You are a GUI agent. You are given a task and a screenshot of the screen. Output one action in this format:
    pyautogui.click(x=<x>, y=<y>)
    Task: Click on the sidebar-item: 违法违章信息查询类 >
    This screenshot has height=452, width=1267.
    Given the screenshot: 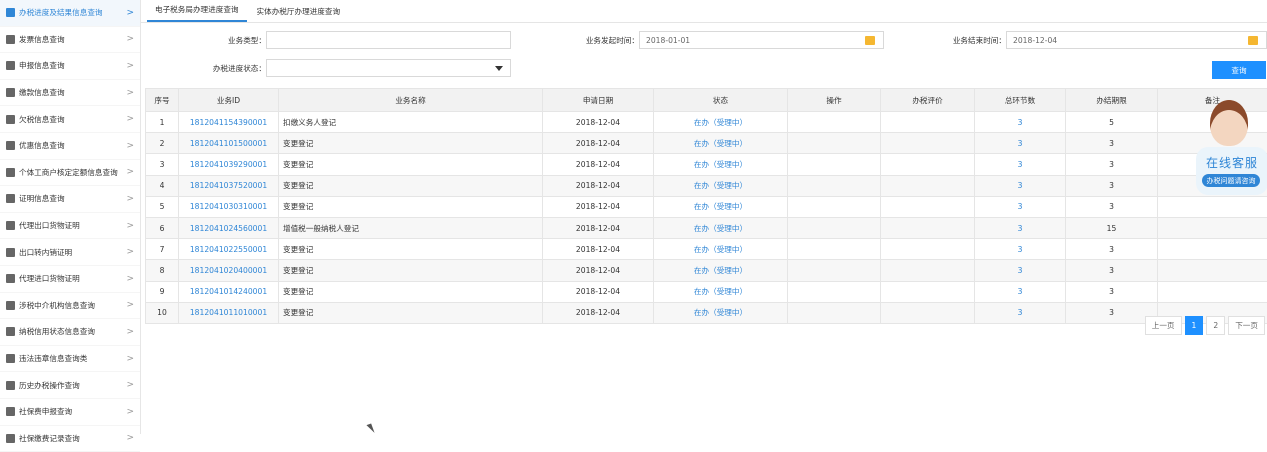 What is the action you would take?
    pyautogui.click(x=70, y=359)
    